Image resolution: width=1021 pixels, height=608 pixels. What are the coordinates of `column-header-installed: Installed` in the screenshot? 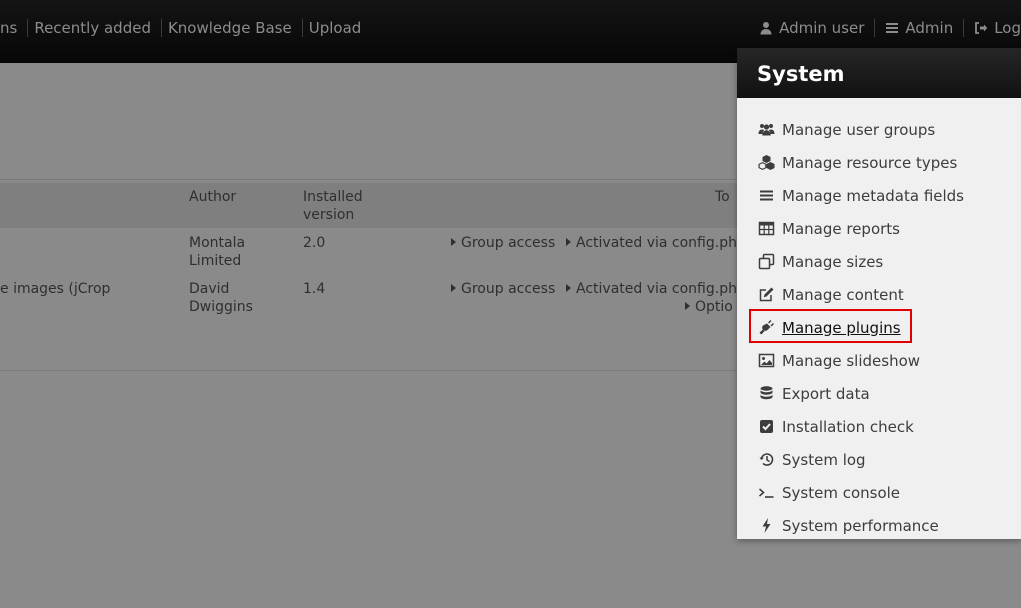 It's located at (333, 197).